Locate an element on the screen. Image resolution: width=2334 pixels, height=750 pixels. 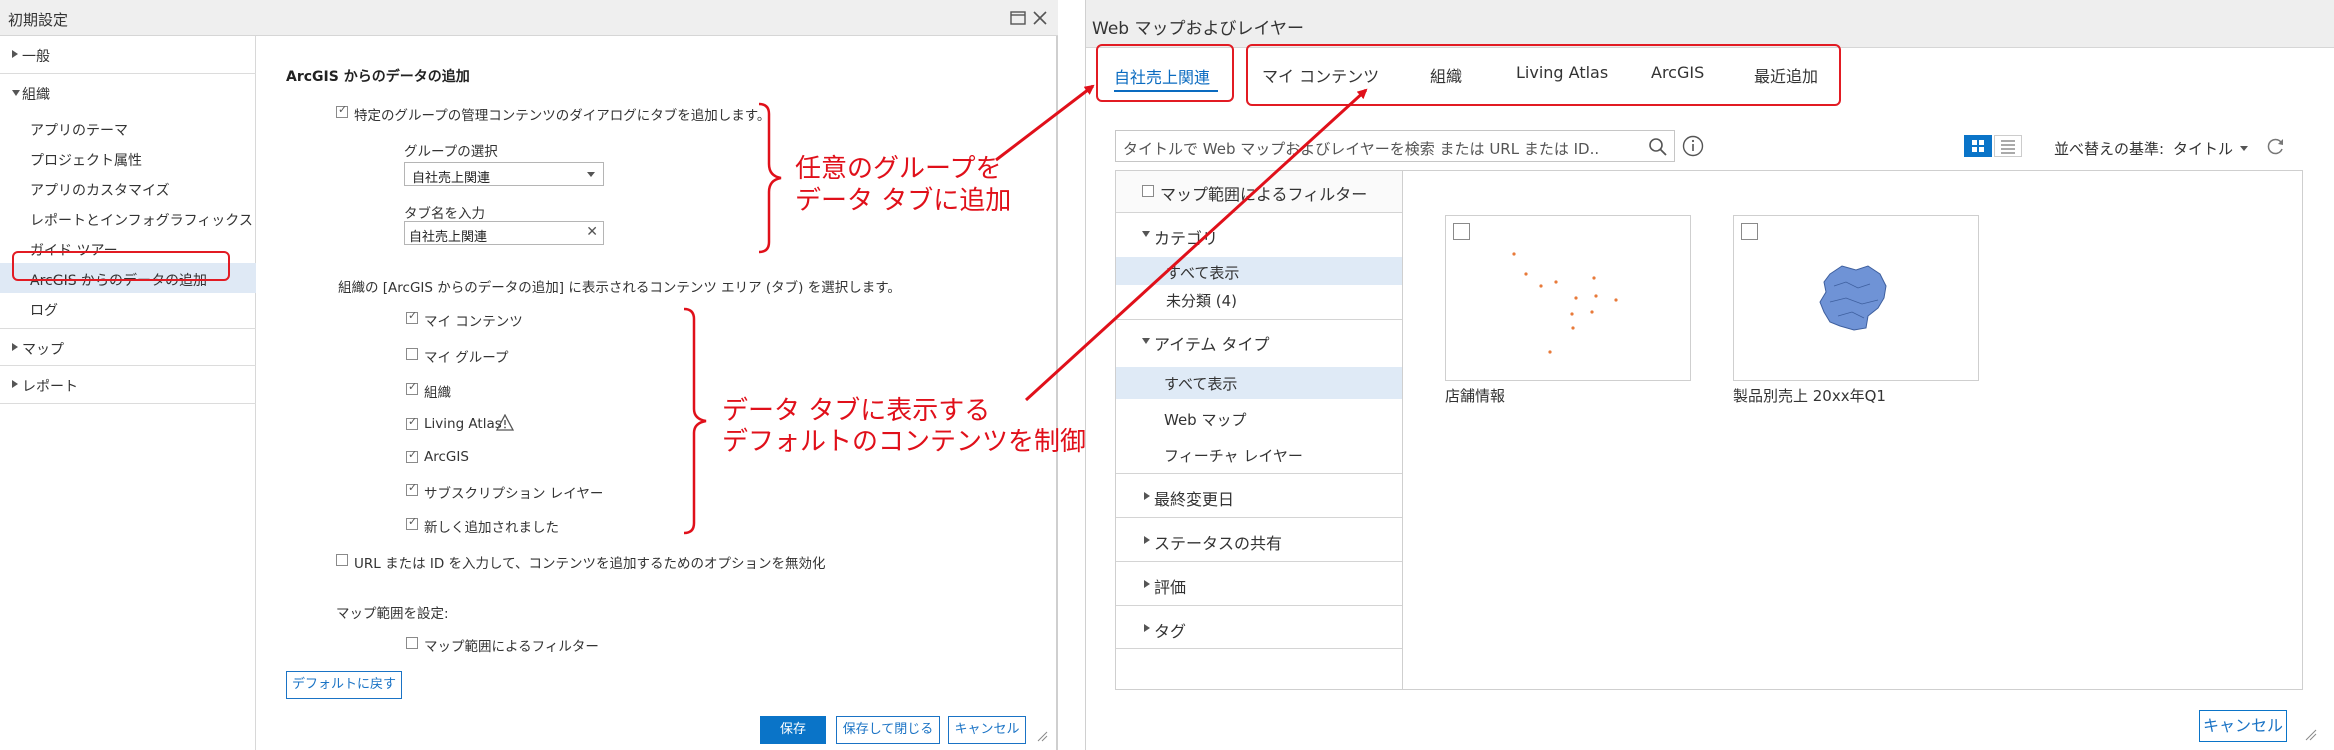
arrow-to-company-tab is located at coordinates (1045, 123).